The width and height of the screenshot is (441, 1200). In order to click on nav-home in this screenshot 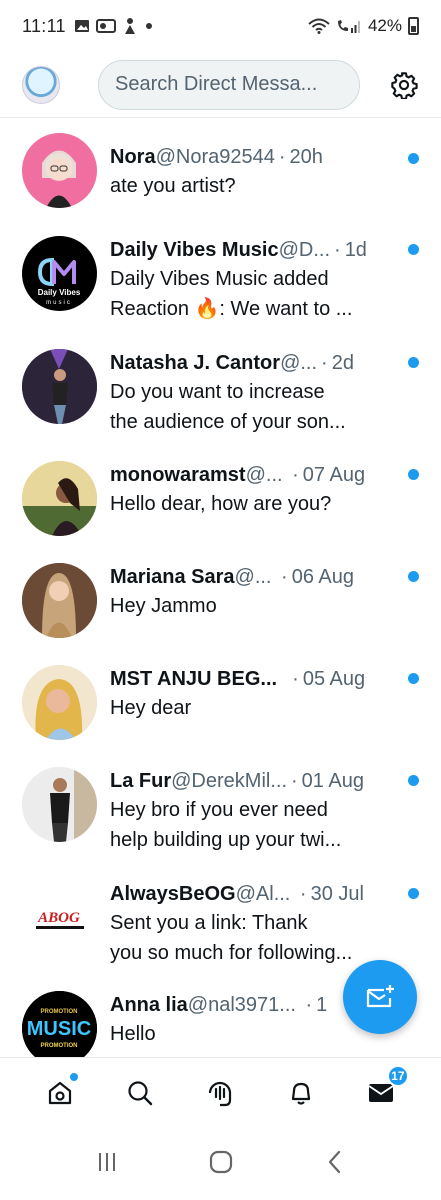, I will do `click(60, 1093)`.